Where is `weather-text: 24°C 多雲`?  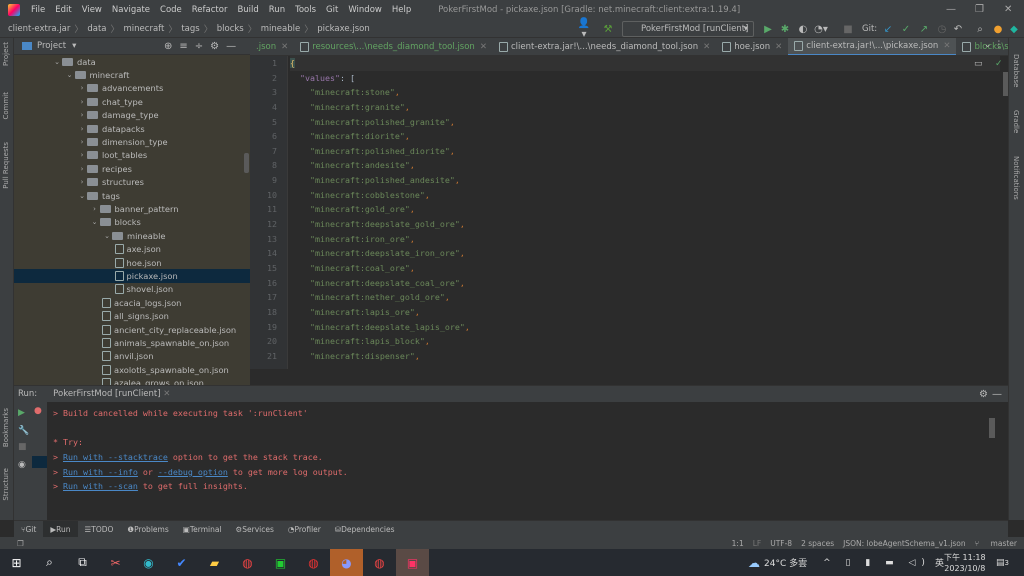 weather-text: 24°C 多雲 is located at coordinates (785, 562).